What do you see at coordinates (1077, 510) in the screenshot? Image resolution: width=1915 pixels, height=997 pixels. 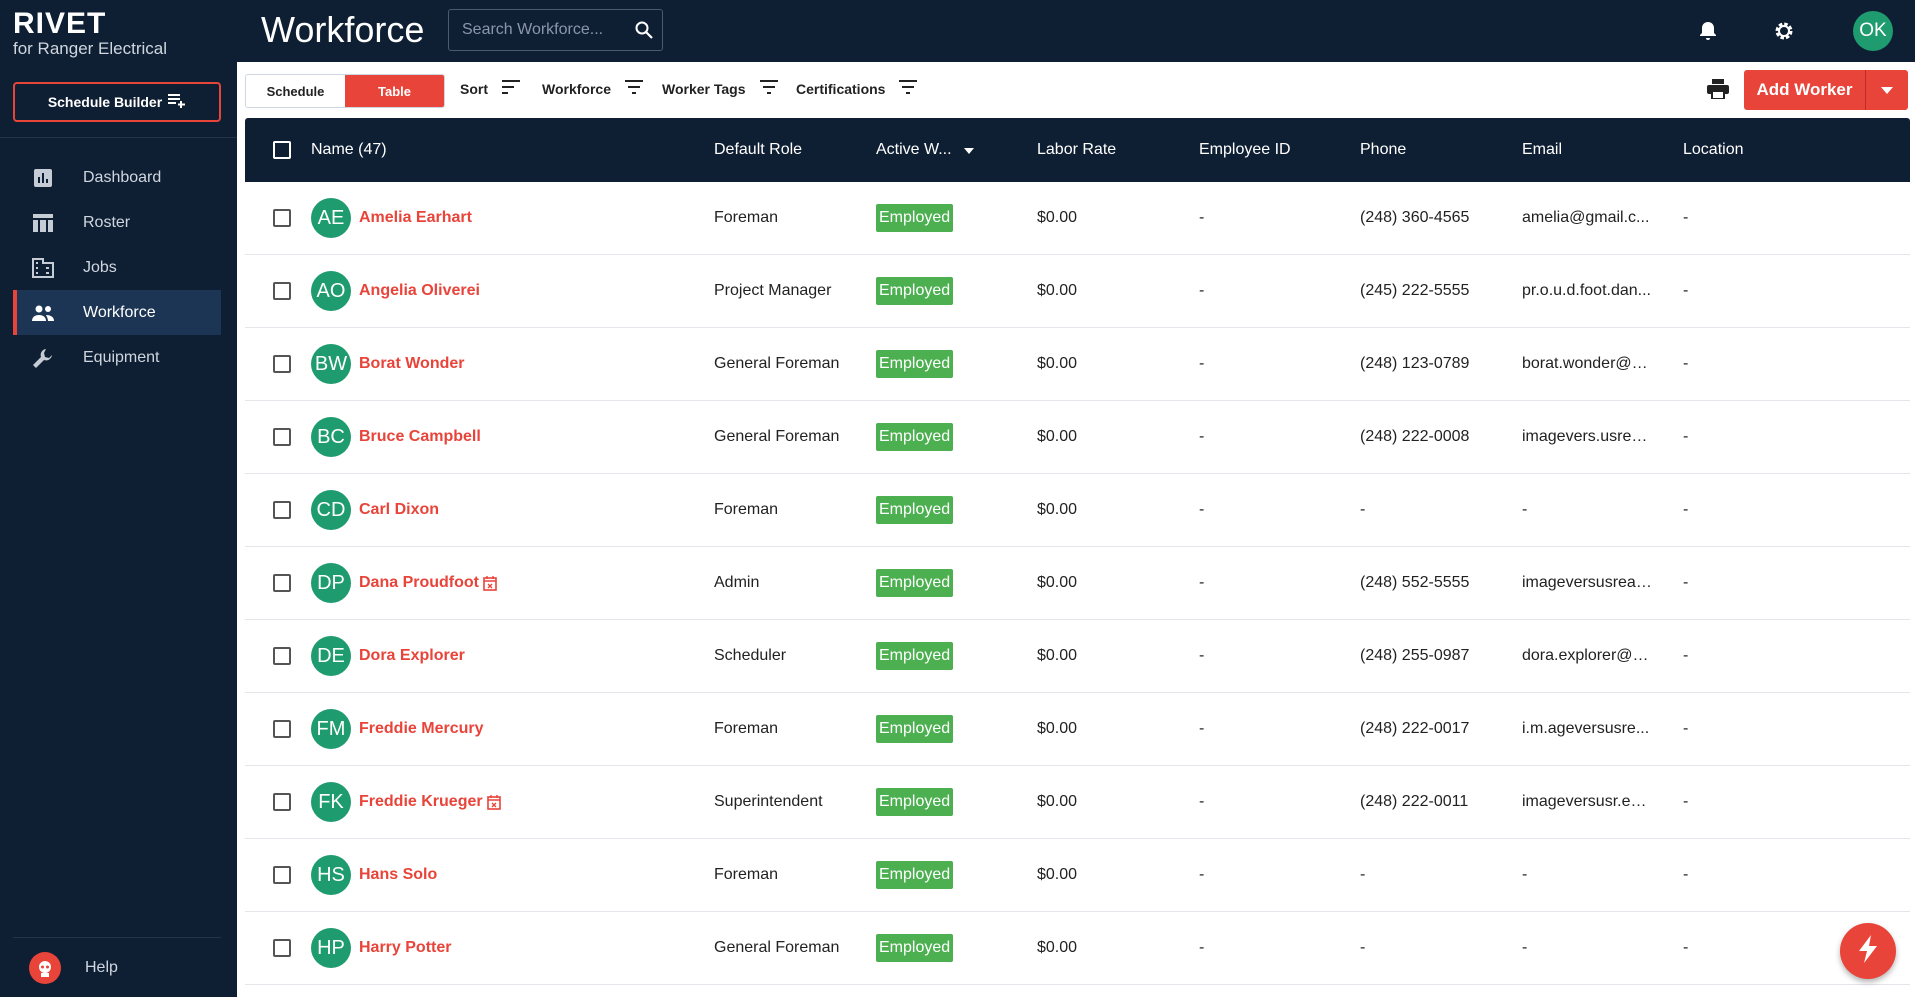 I see `table-row: CD Carl Dixon Foreman Employed $0.00 - - - -` at bounding box center [1077, 510].